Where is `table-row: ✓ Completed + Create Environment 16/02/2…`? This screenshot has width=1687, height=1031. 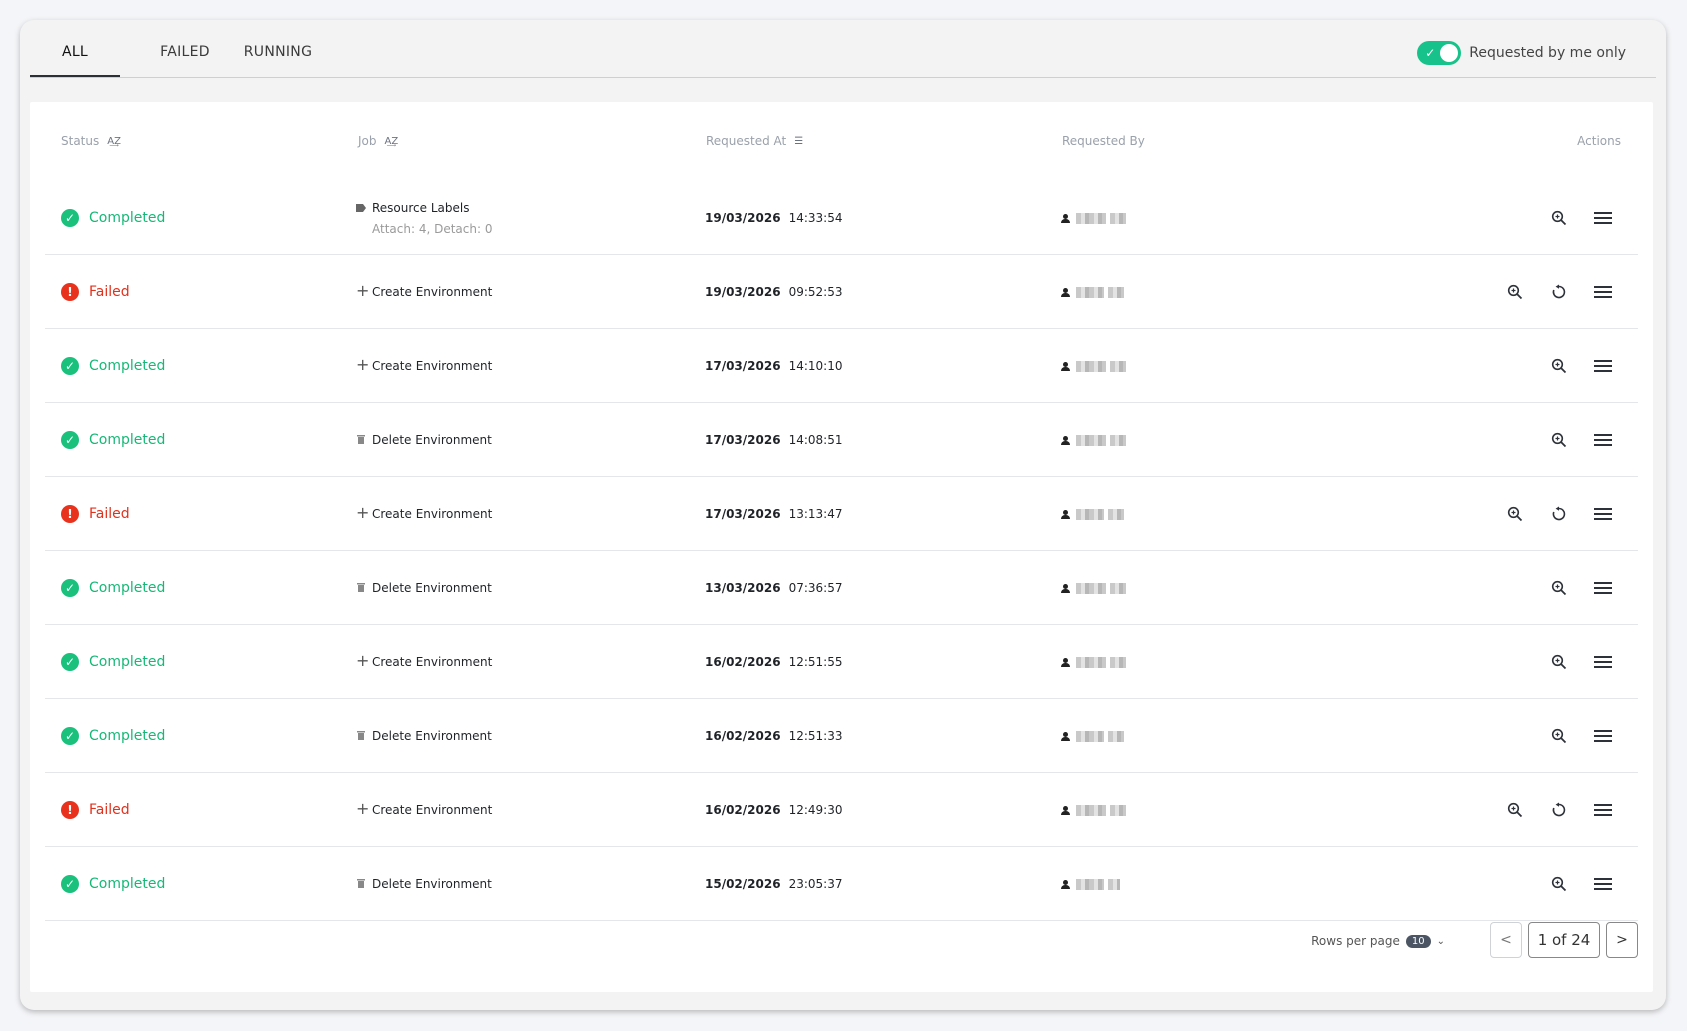
table-row: ✓ Completed + Create Environment 16/02/2… is located at coordinates (841, 662).